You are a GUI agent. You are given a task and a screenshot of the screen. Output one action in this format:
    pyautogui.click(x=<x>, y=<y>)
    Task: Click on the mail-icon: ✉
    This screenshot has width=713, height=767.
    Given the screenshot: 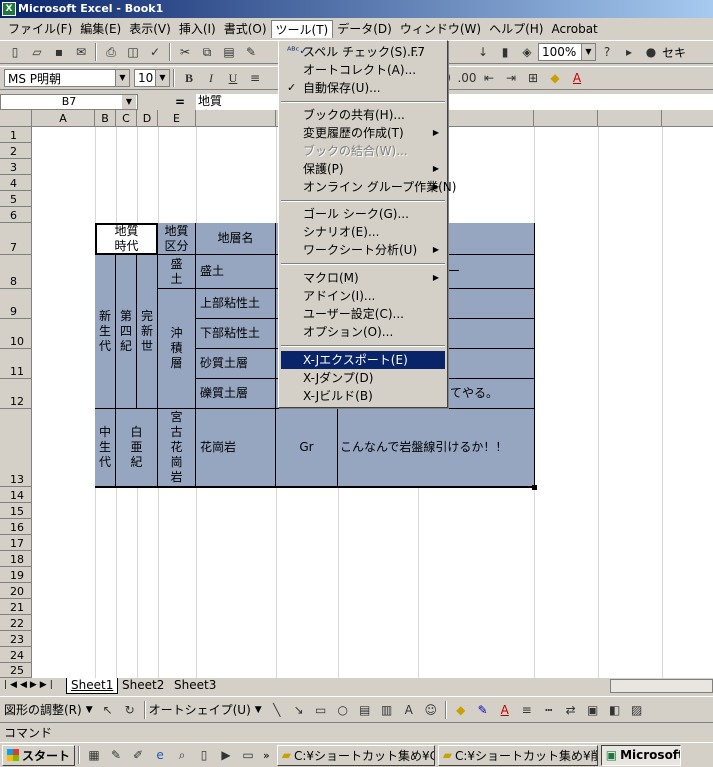 What is the action you would take?
    pyautogui.click(x=81, y=52)
    